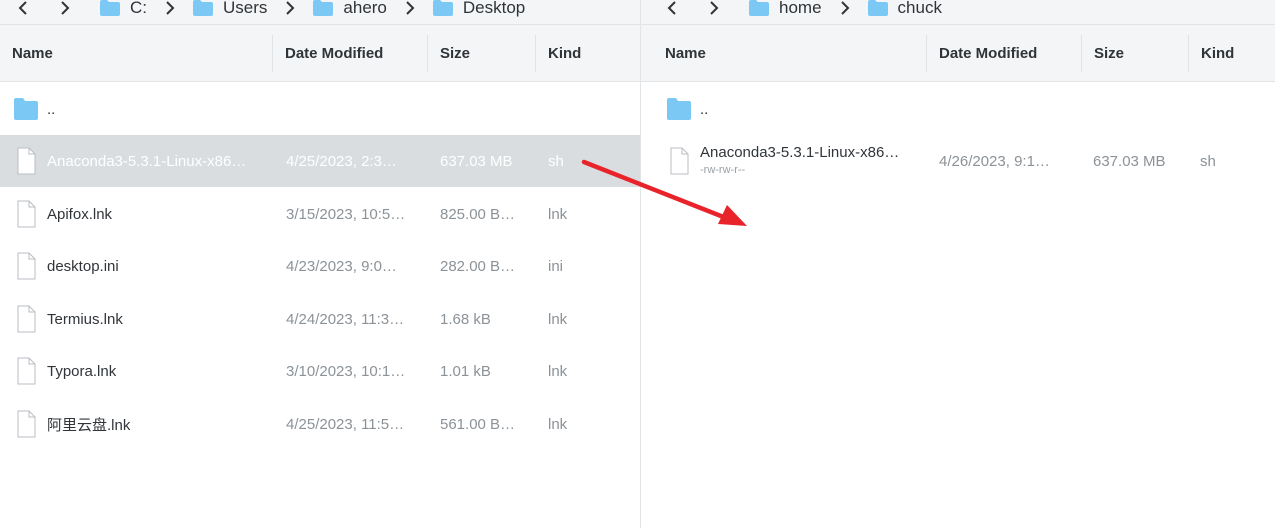  I want to click on table-row: Typora.lnk 3/10/2023, 10:1… 1.01 kB lnk, so click(320, 371).